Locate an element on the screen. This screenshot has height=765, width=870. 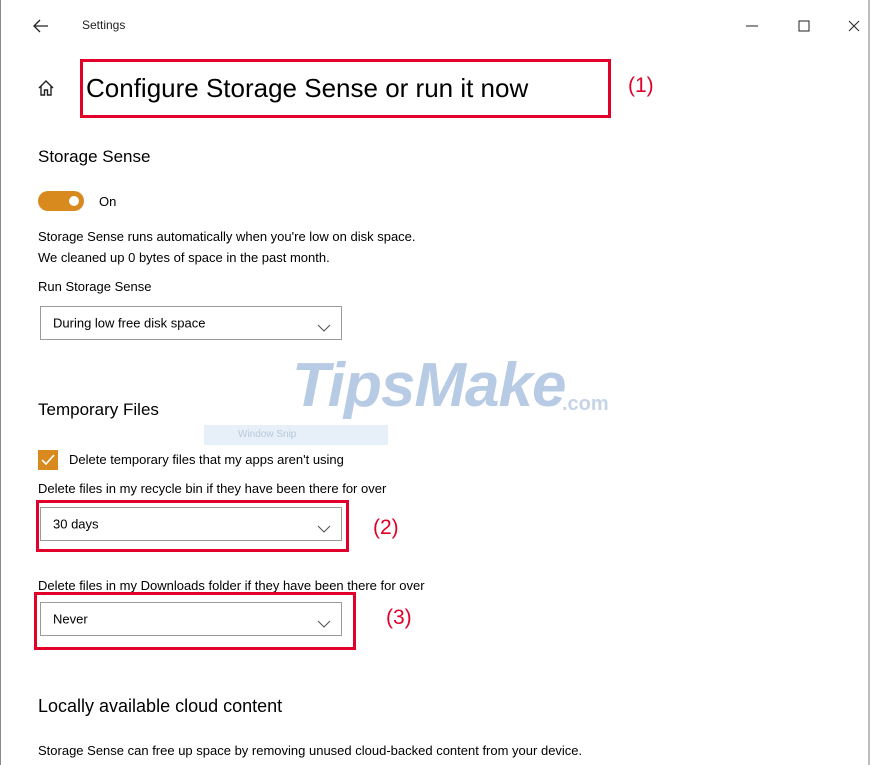
storage-sense-toggle is located at coordinates (61, 201).